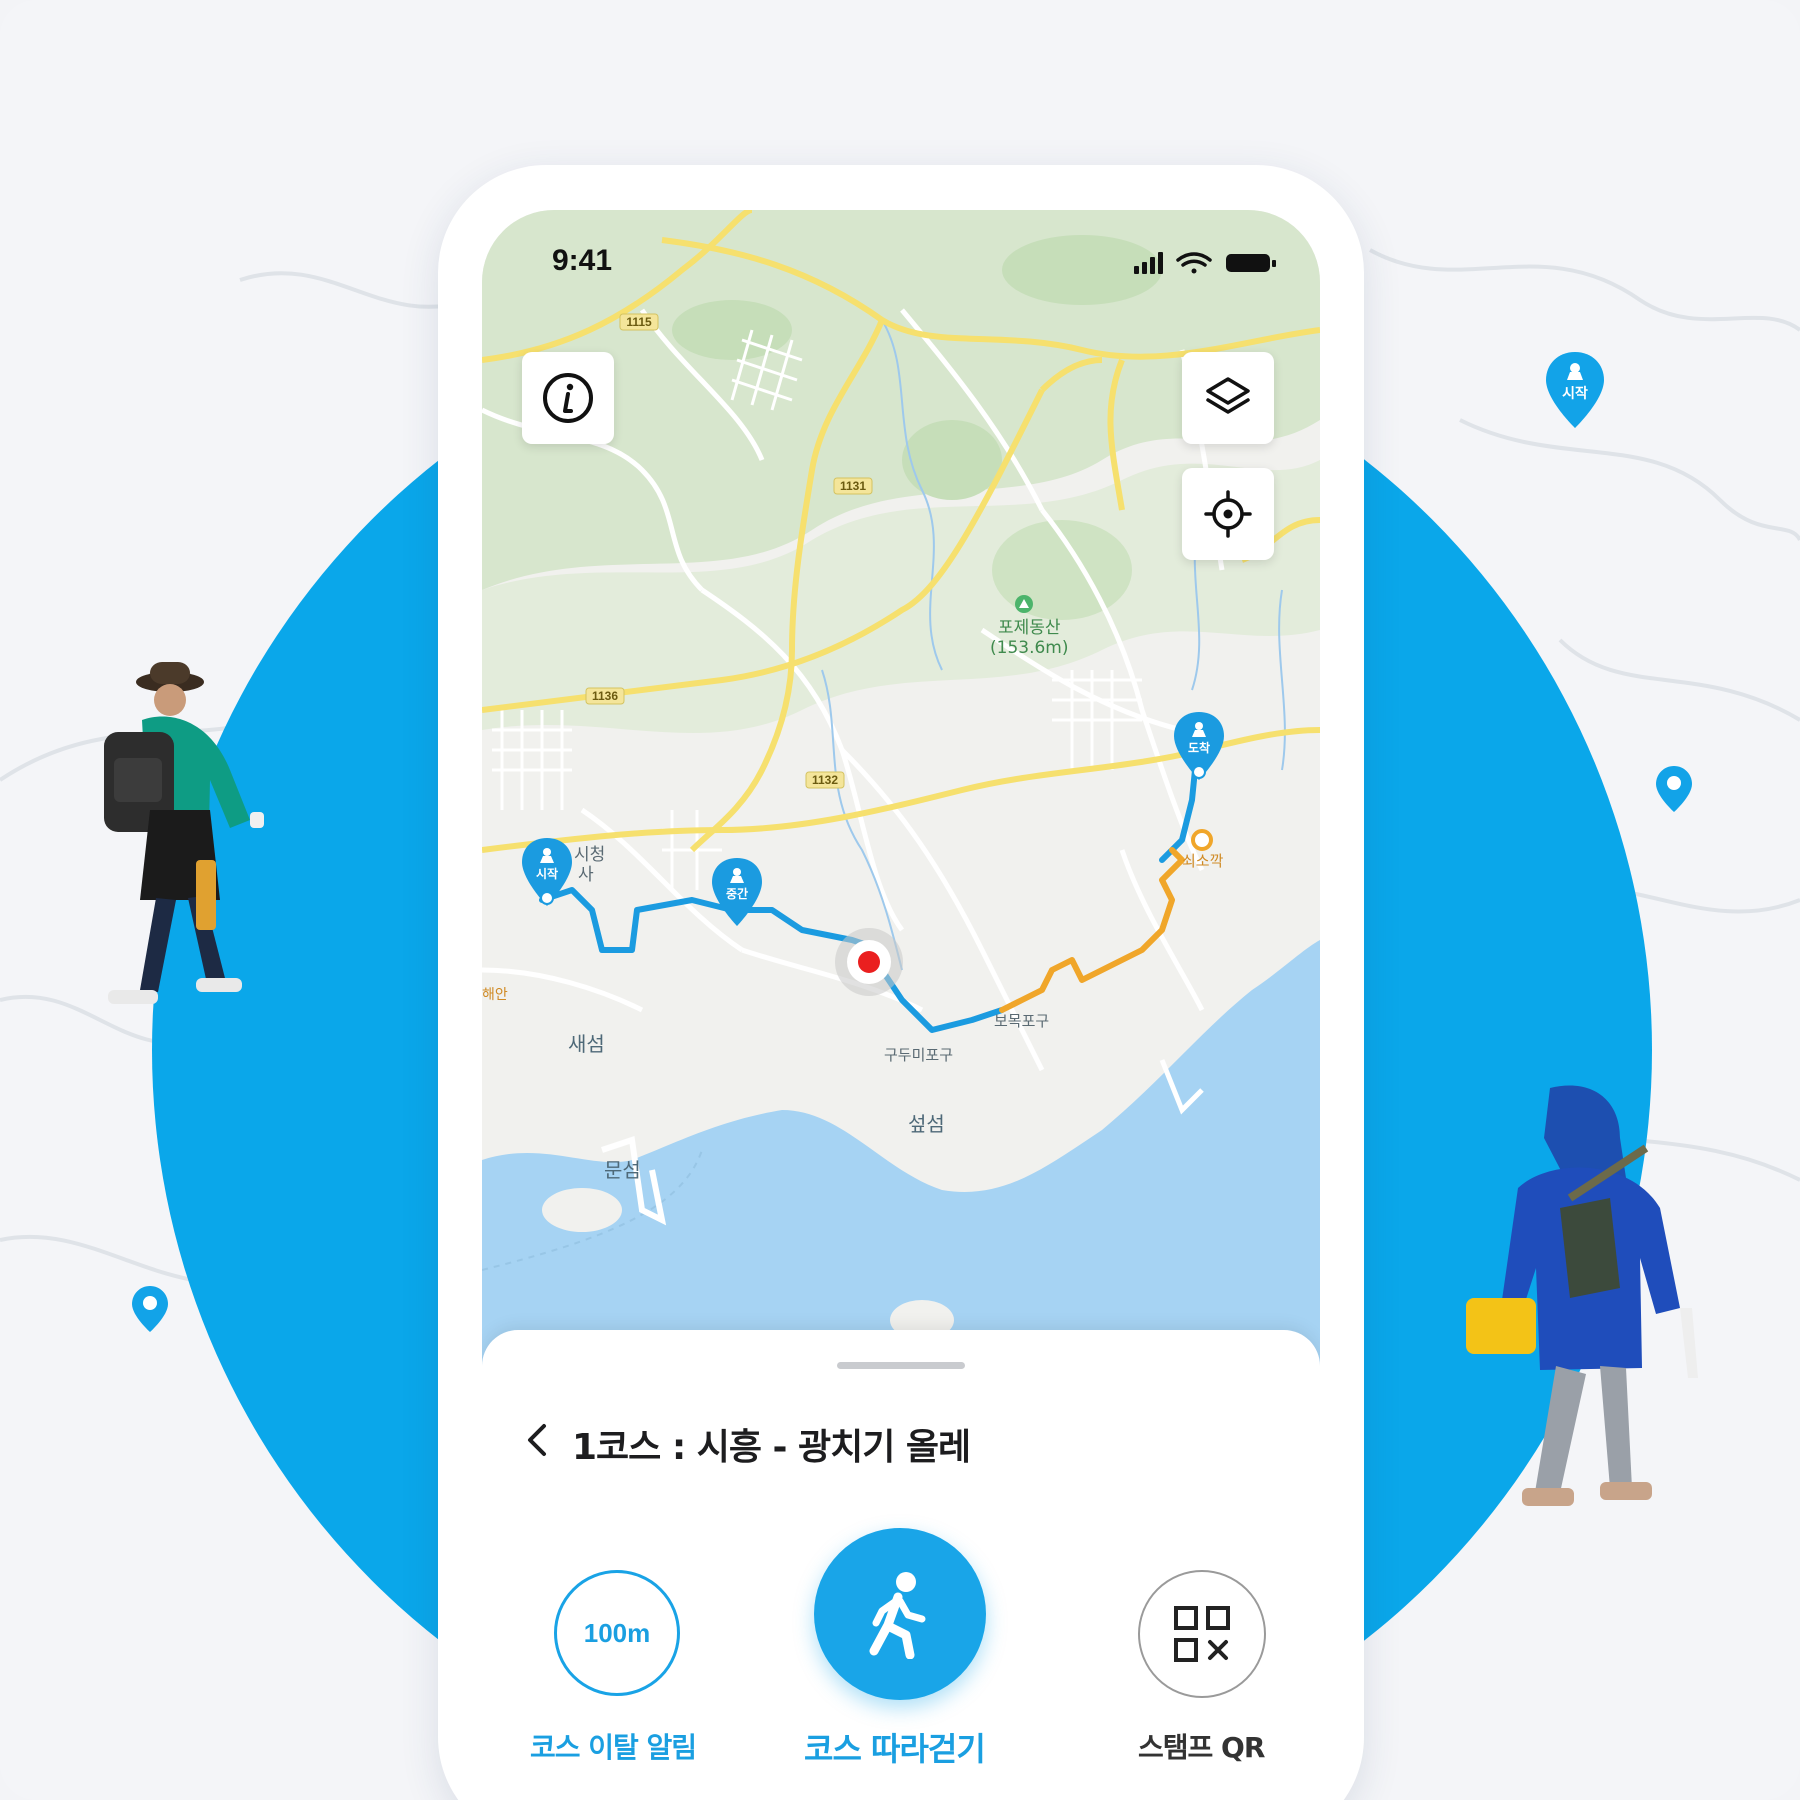 Image resolution: width=1800 pixels, height=1800 pixels. What do you see at coordinates (622, 1170) in the screenshot?
I see `island-label: 문섬` at bounding box center [622, 1170].